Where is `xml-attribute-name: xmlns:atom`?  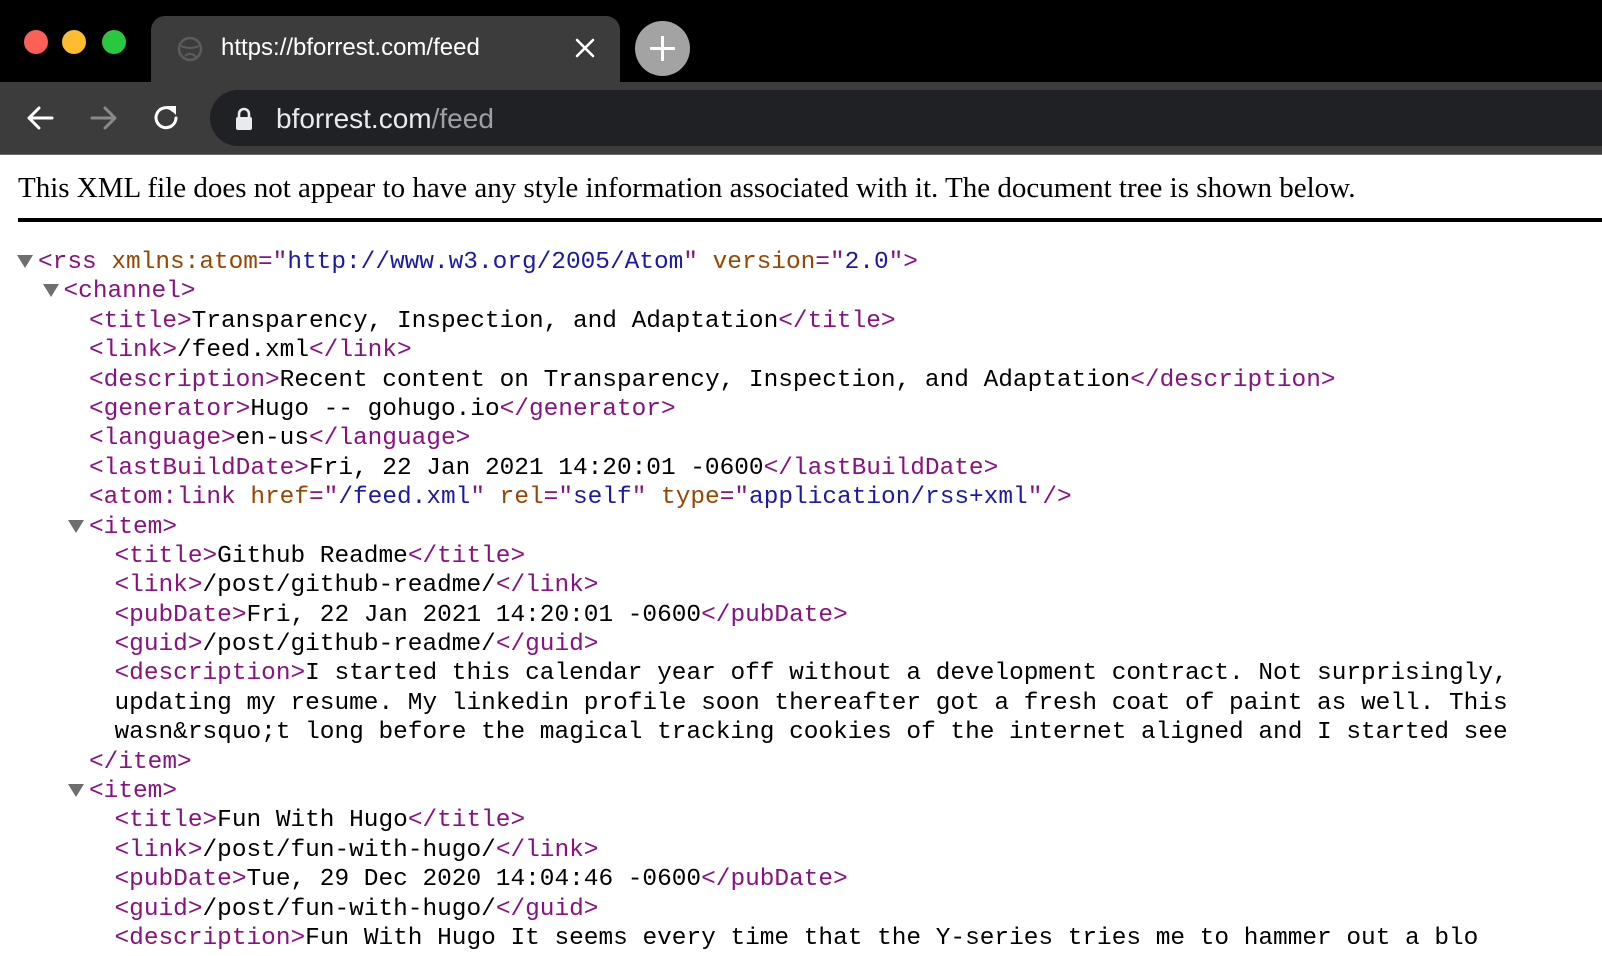
xml-attribute-name: xmlns:atom is located at coordinates (184, 262).